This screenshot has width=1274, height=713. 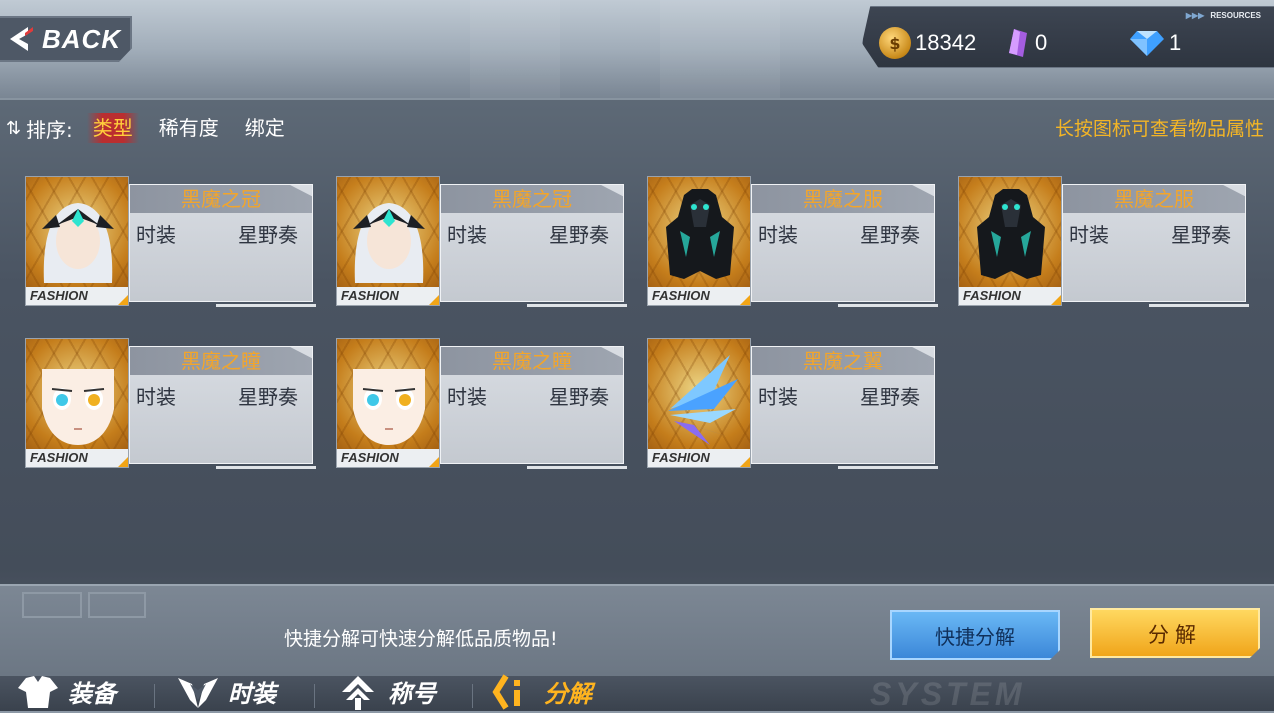 I want to click on crystal-resource: 0, so click(x=1026, y=43).